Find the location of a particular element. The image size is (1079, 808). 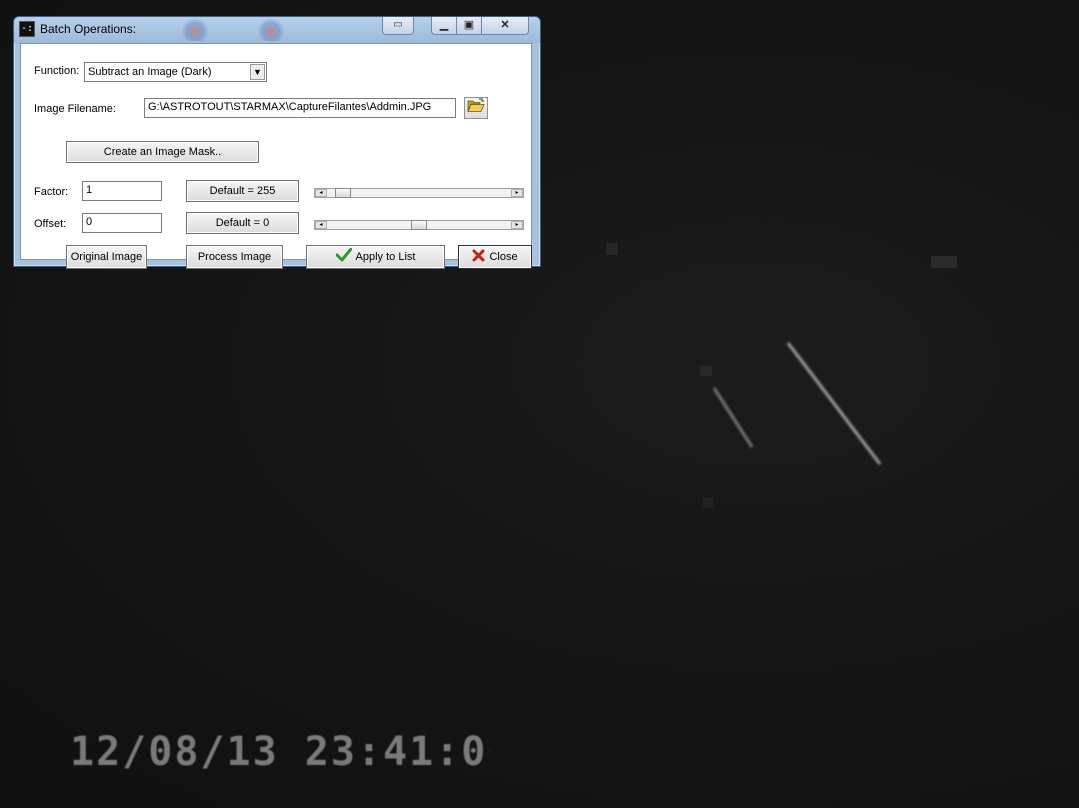

factor-label: Factor: is located at coordinates (51, 192).